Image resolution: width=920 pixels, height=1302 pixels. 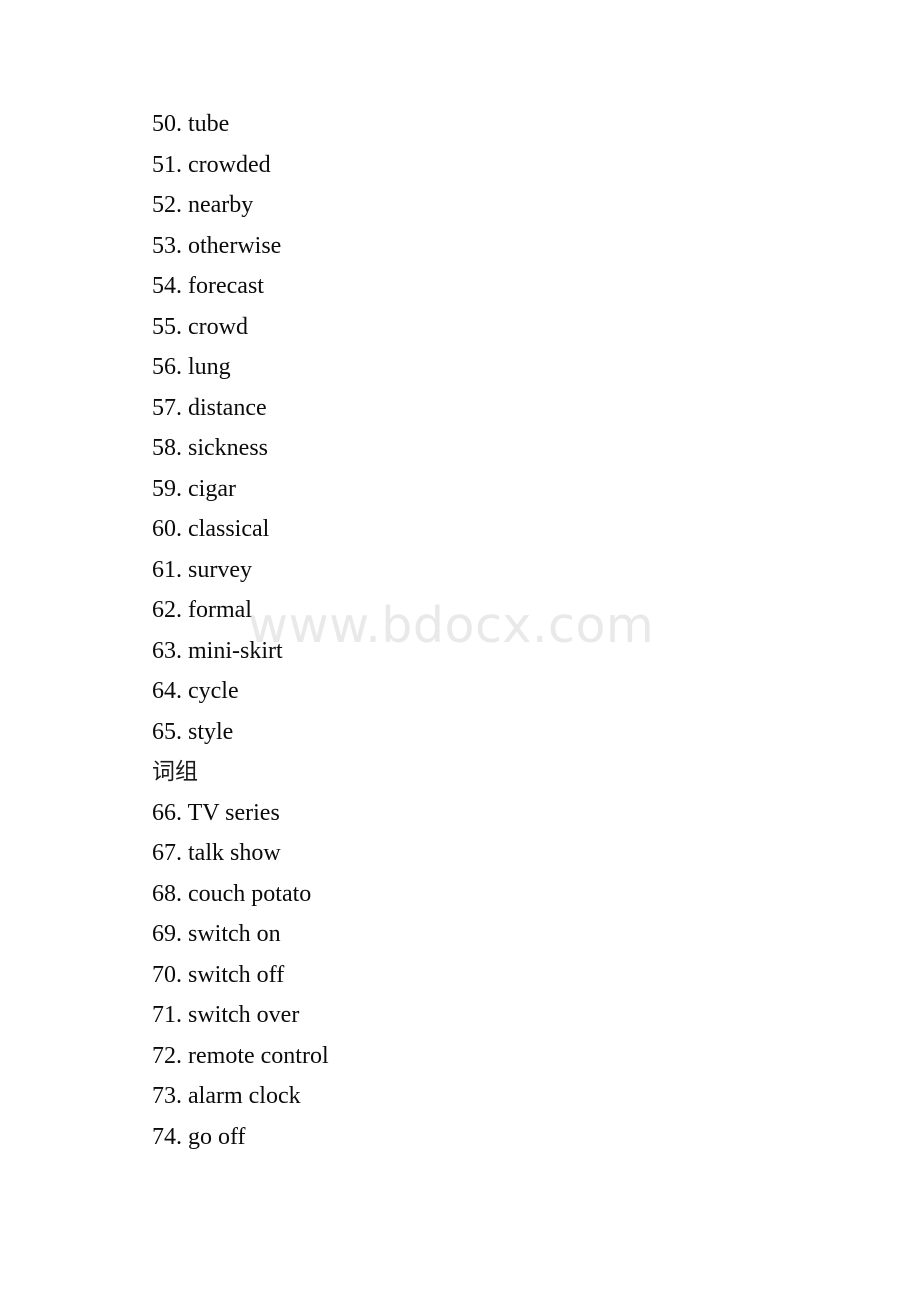 What do you see at coordinates (213, 691) in the screenshot?
I see `item-term: cycle` at bounding box center [213, 691].